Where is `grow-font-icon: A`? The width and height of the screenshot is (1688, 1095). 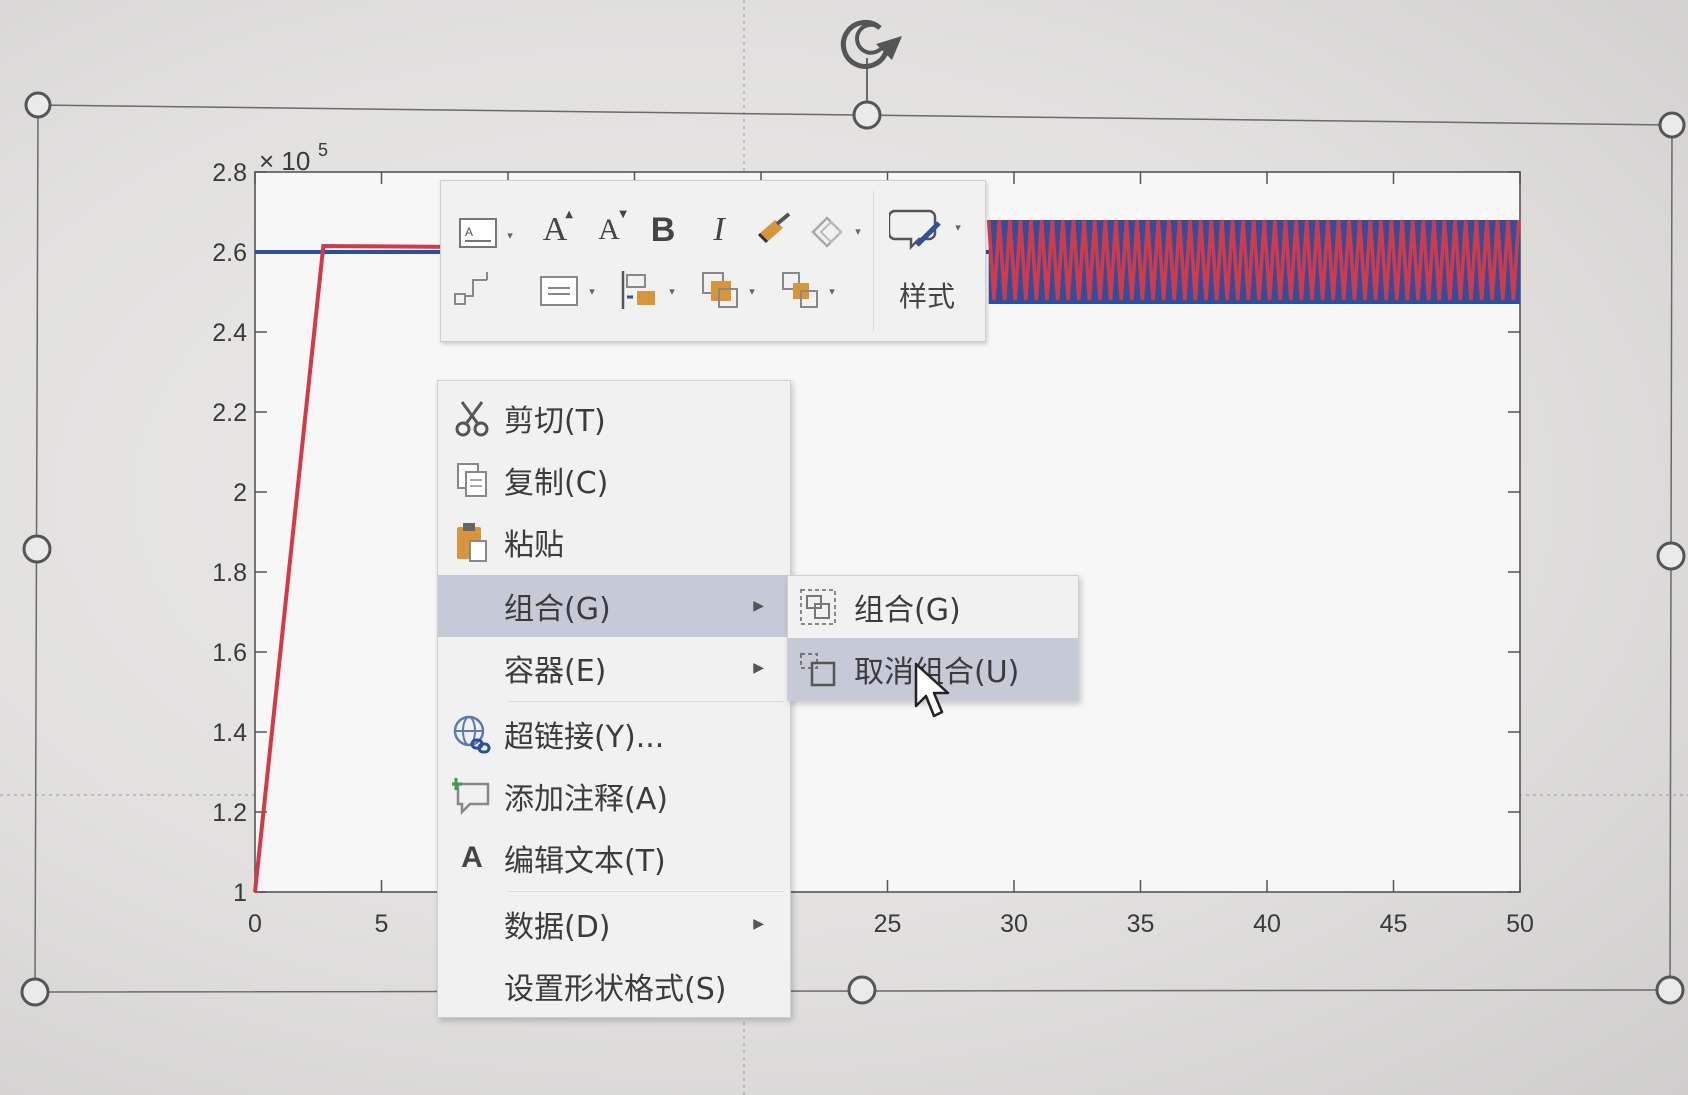
grow-font-icon: A is located at coordinates (555, 229).